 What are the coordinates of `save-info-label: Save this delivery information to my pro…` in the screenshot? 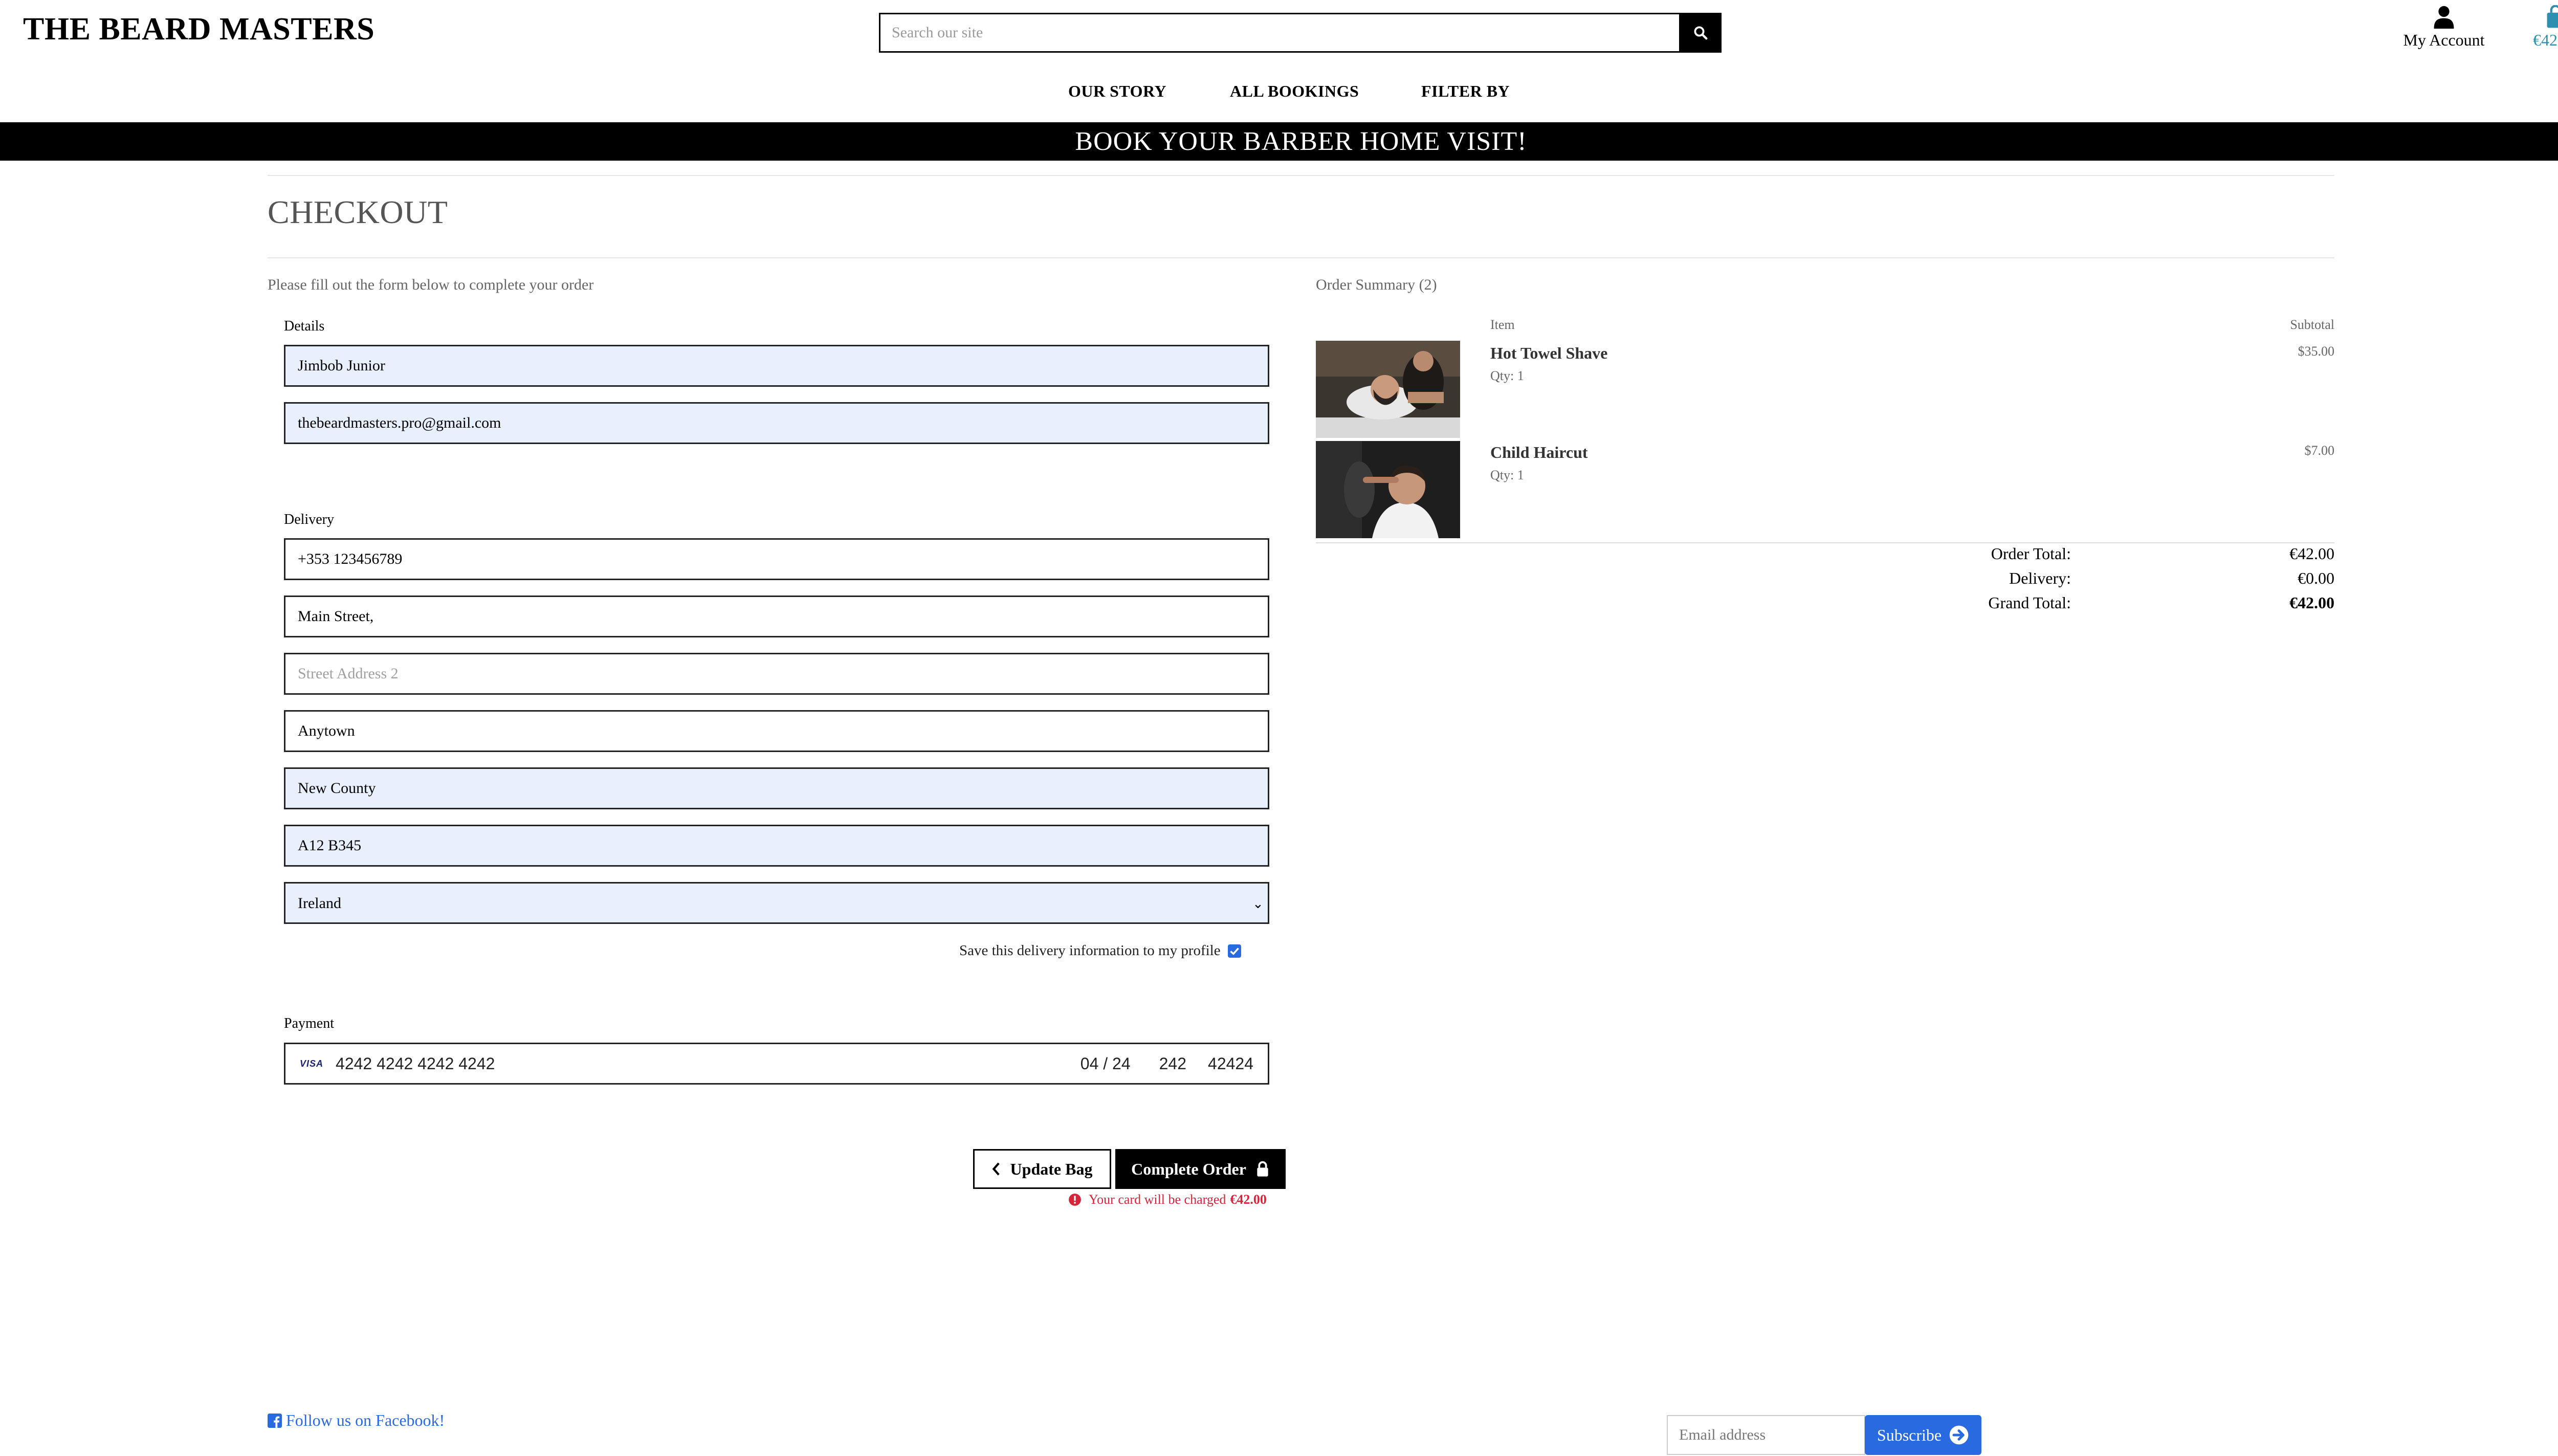 It's located at (1090, 950).